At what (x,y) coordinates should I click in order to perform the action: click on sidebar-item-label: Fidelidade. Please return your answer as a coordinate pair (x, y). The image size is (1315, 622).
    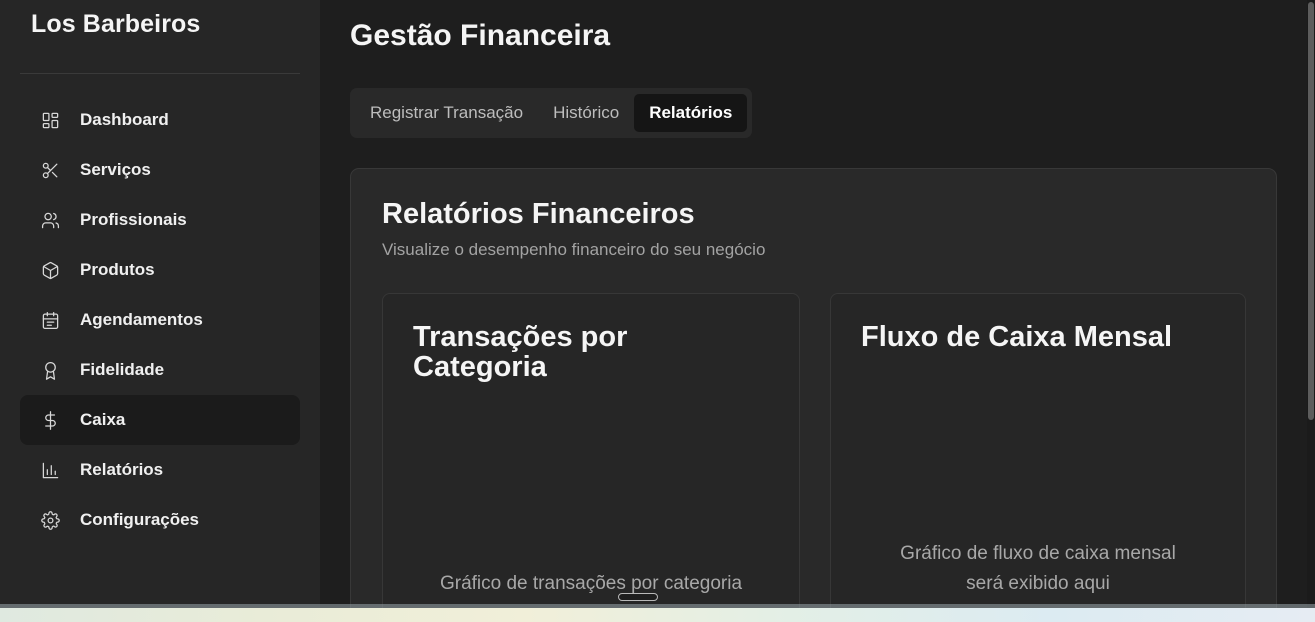
    Looking at the image, I should click on (122, 369).